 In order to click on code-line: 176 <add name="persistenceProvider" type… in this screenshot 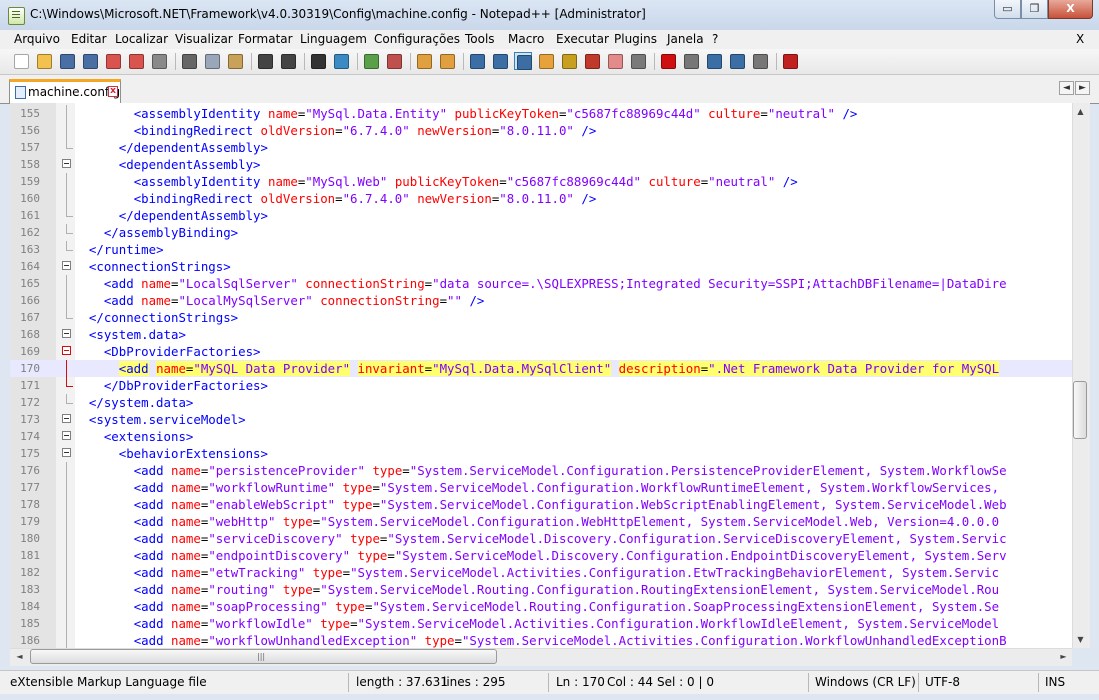, I will do `click(541, 470)`.